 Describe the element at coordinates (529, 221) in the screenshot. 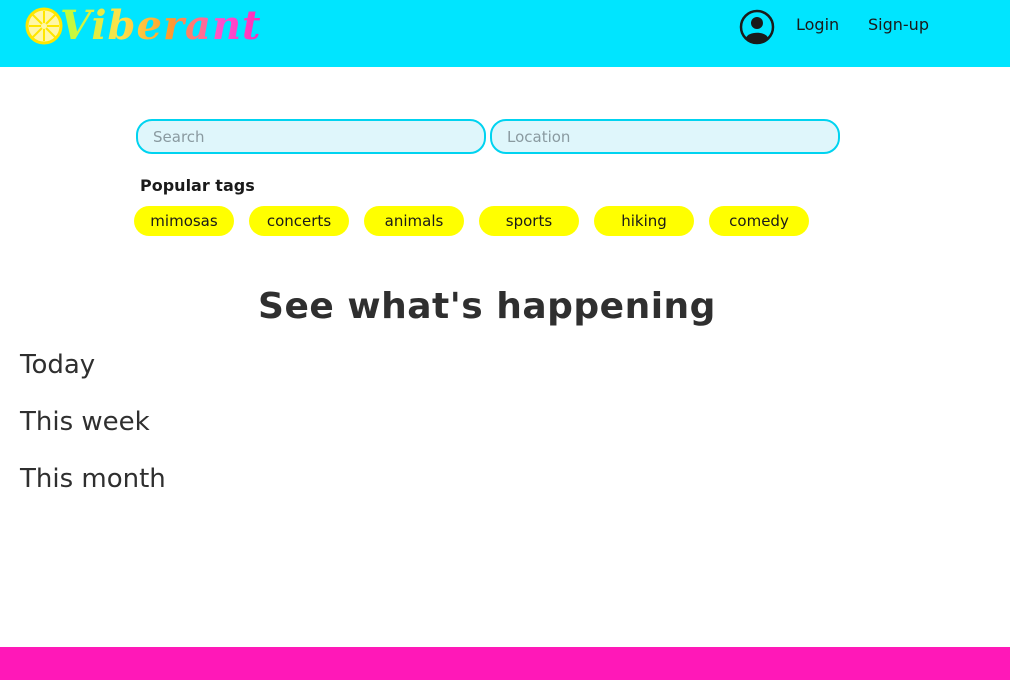

I see `tag-sports: sports` at that location.